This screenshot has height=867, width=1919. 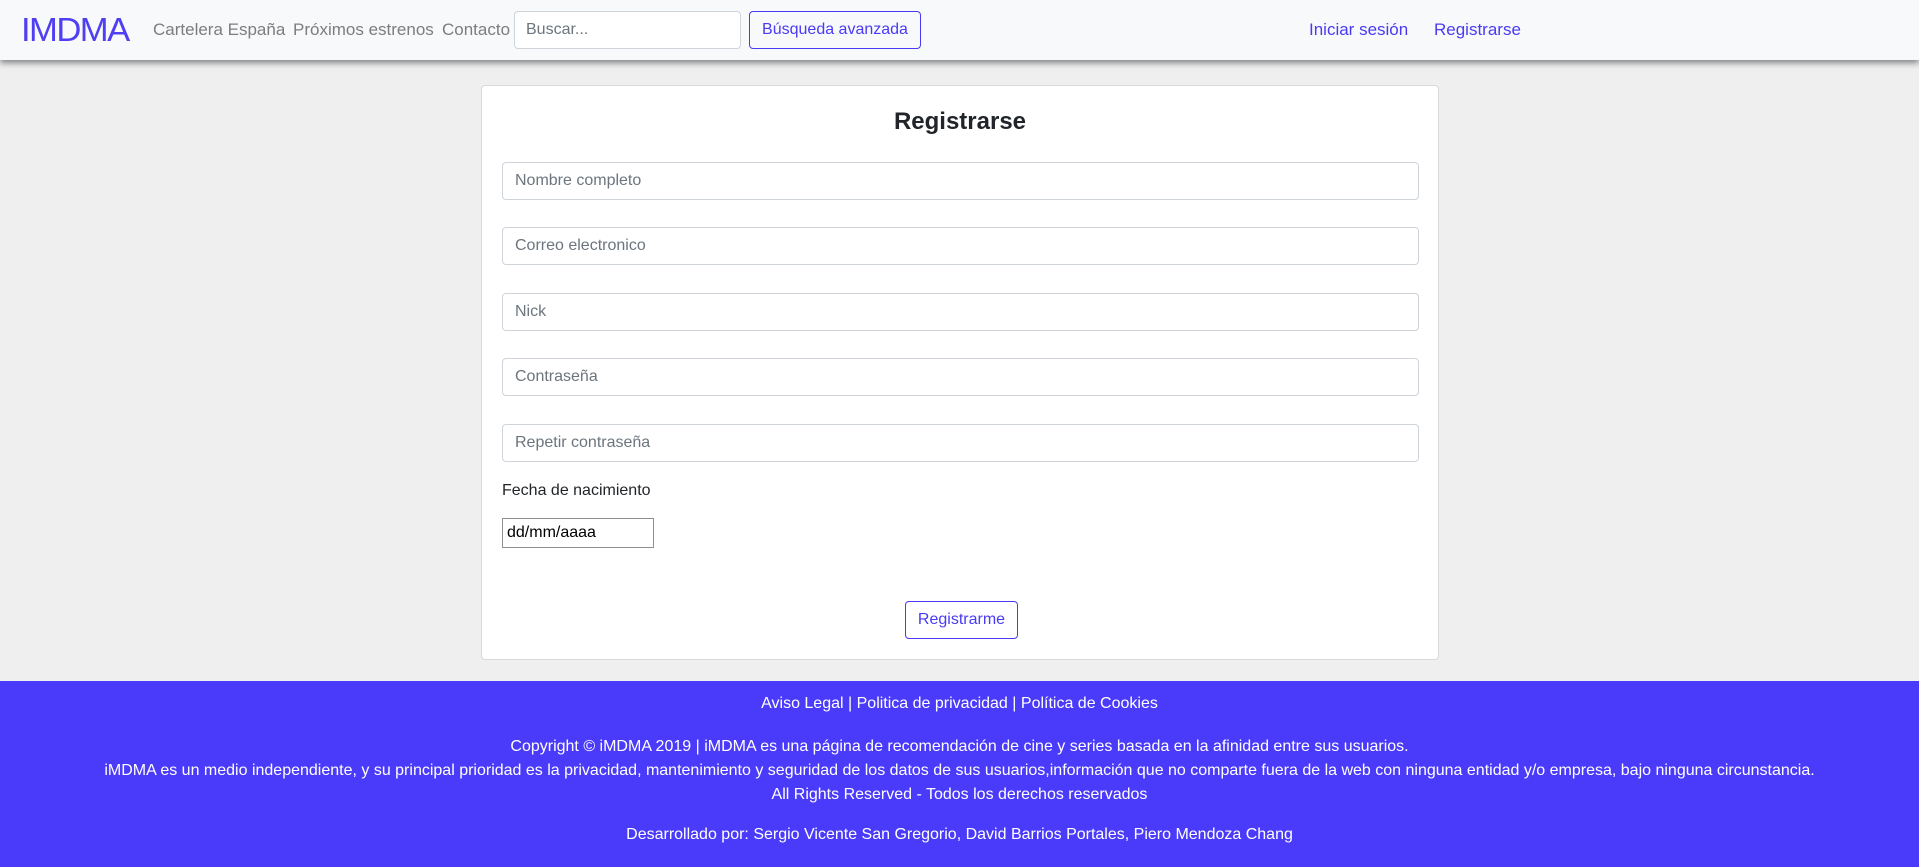 What do you see at coordinates (961, 620) in the screenshot?
I see `register-submit-button: Registrarme` at bounding box center [961, 620].